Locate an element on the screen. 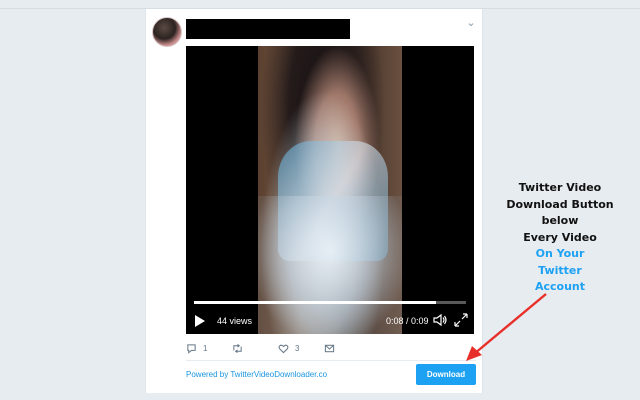 The image size is (640, 400). redacted-username is located at coordinates (268, 29).